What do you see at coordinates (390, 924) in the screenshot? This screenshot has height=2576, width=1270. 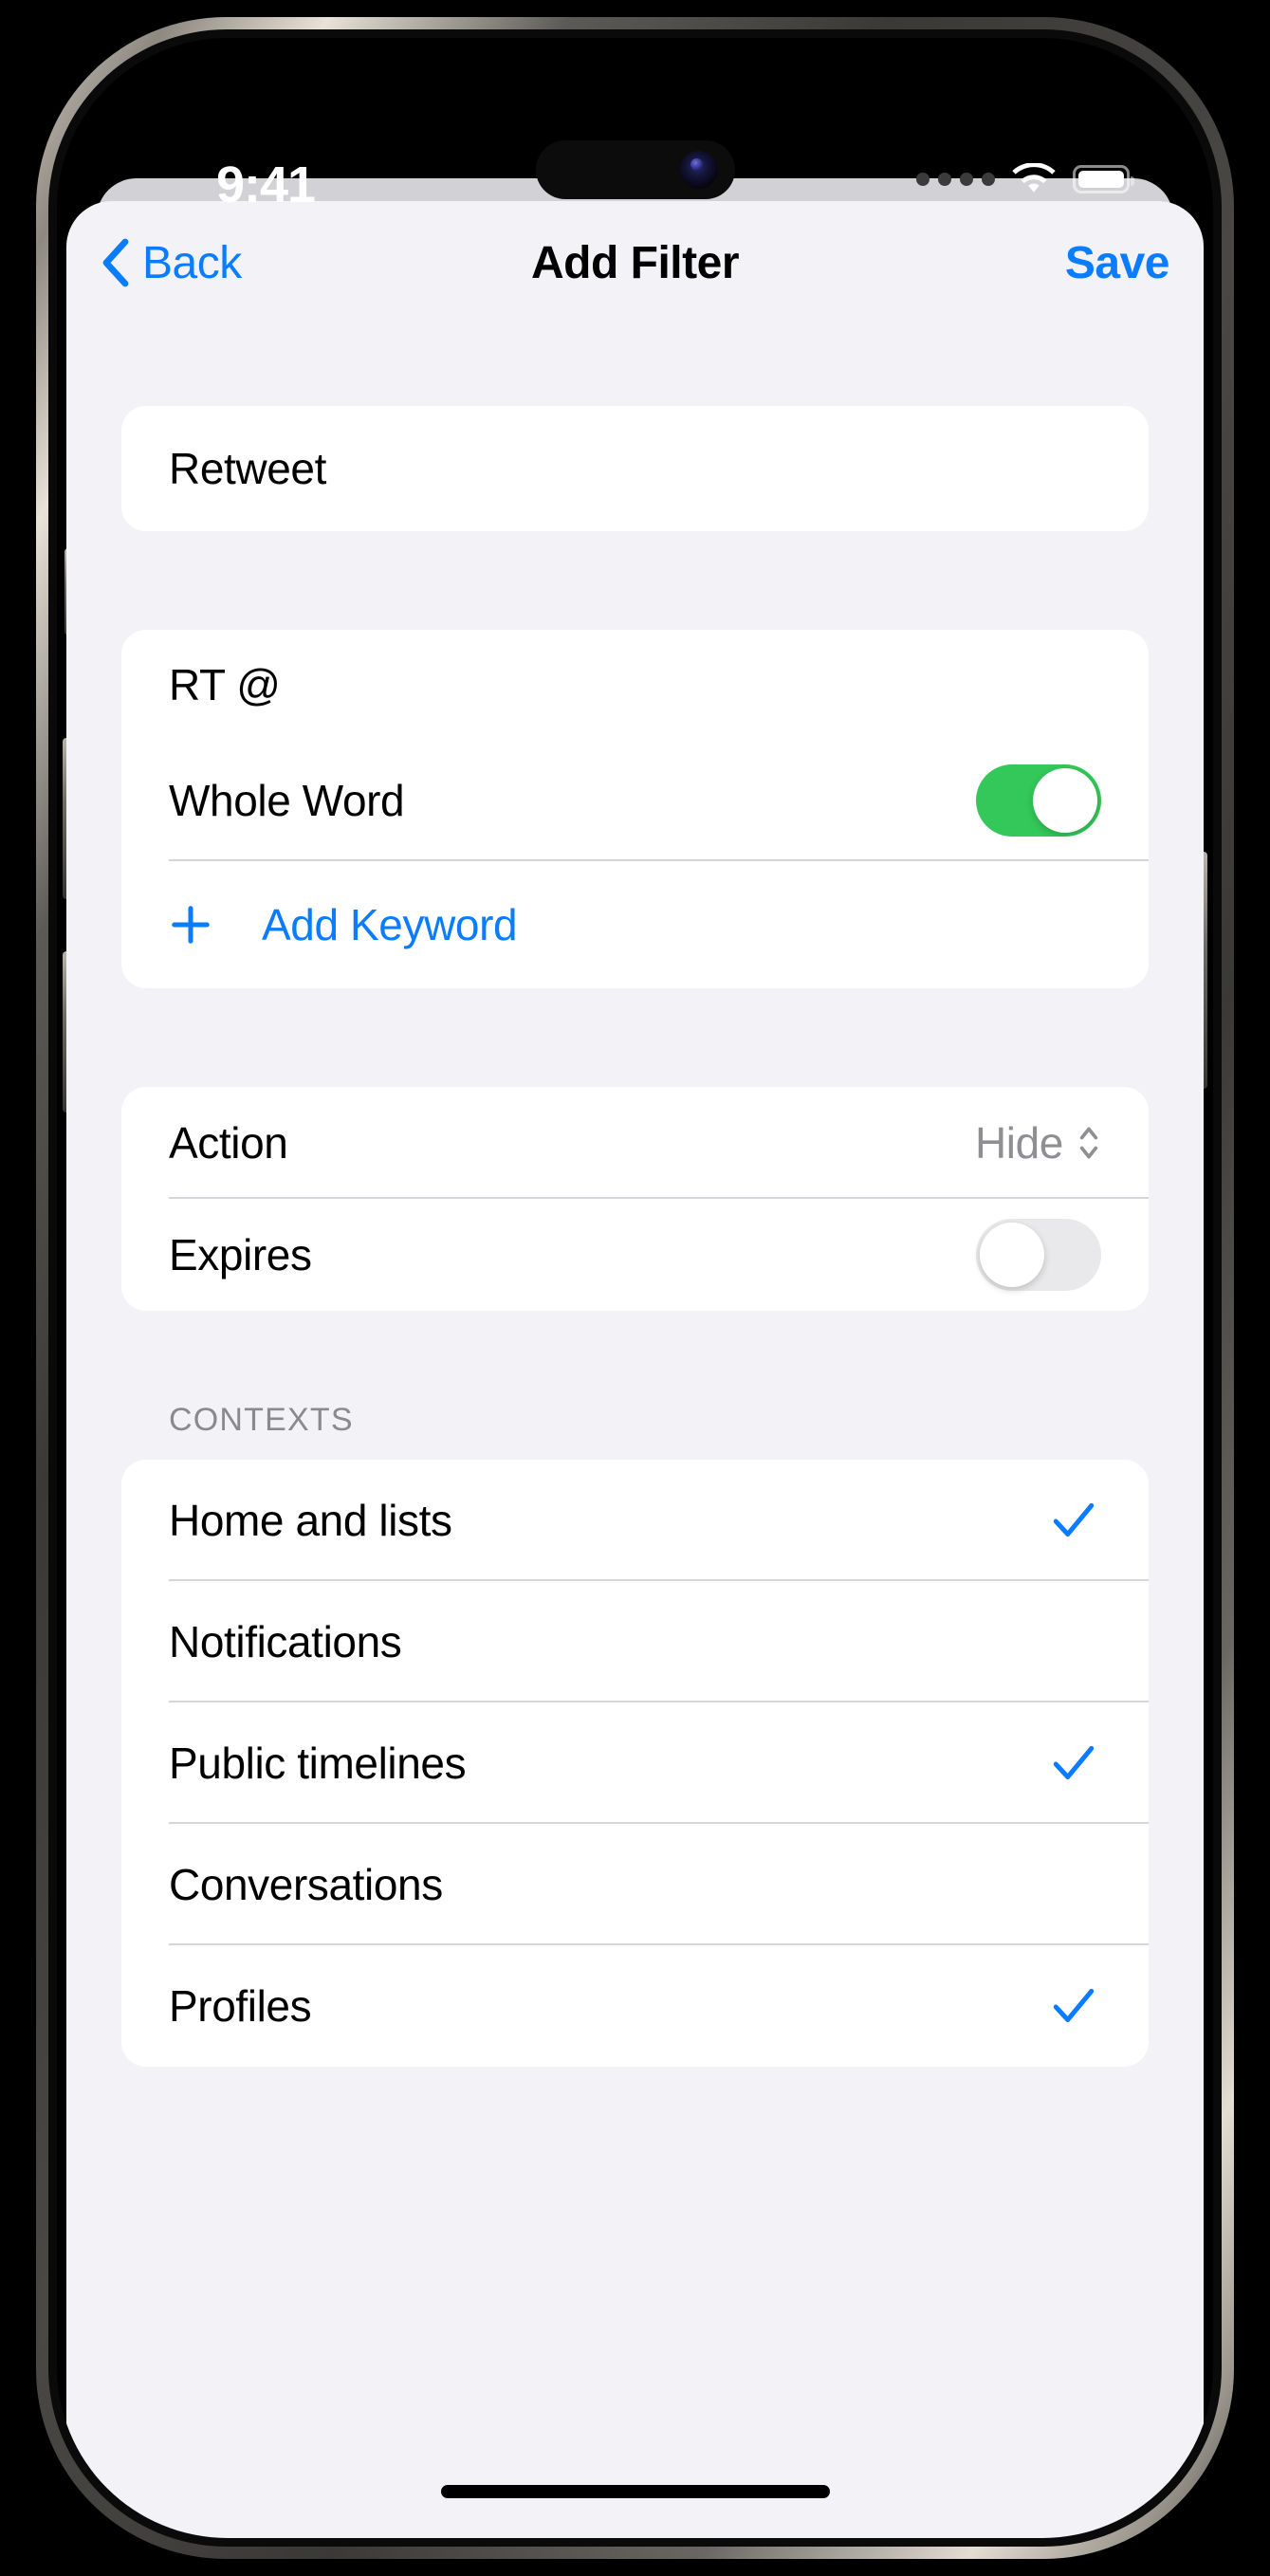 I see `add-keyword-label: Add Keyword` at bounding box center [390, 924].